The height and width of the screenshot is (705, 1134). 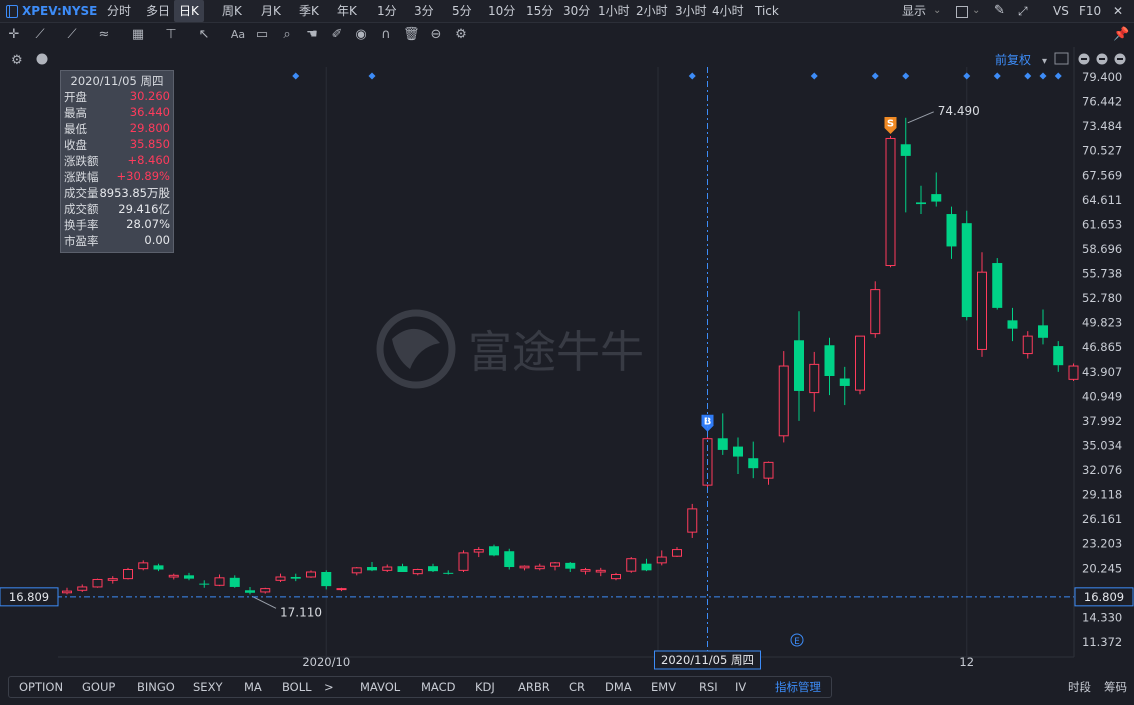 I want to click on vs-button: VS, so click(x=1061, y=11).